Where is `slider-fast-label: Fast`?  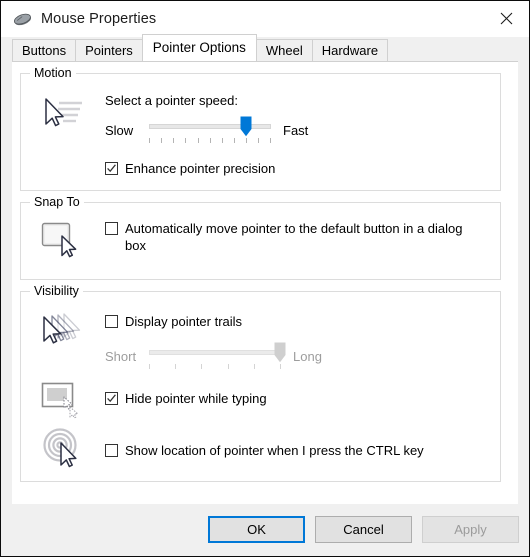 slider-fast-label: Fast is located at coordinates (296, 130).